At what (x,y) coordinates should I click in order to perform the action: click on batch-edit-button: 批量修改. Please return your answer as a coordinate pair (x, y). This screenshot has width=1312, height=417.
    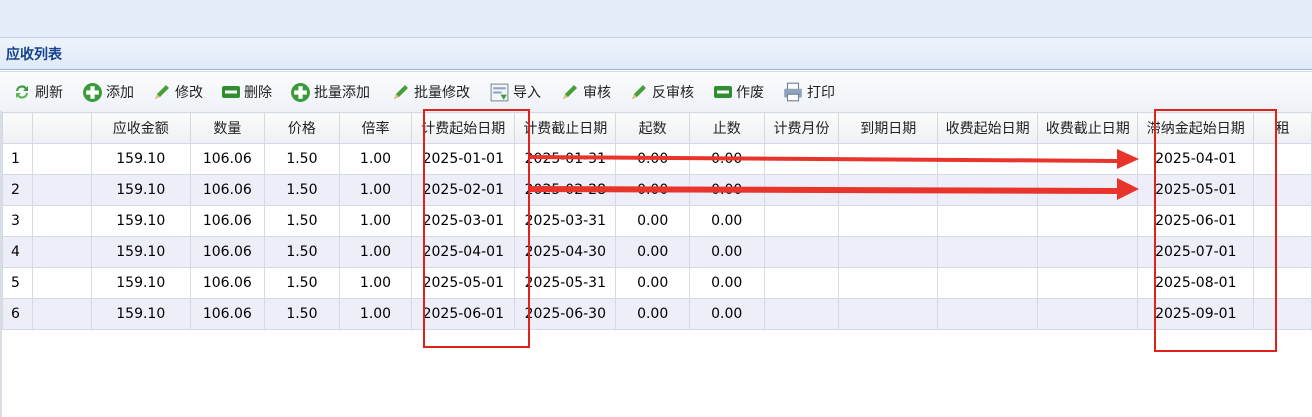
    Looking at the image, I should click on (430, 92).